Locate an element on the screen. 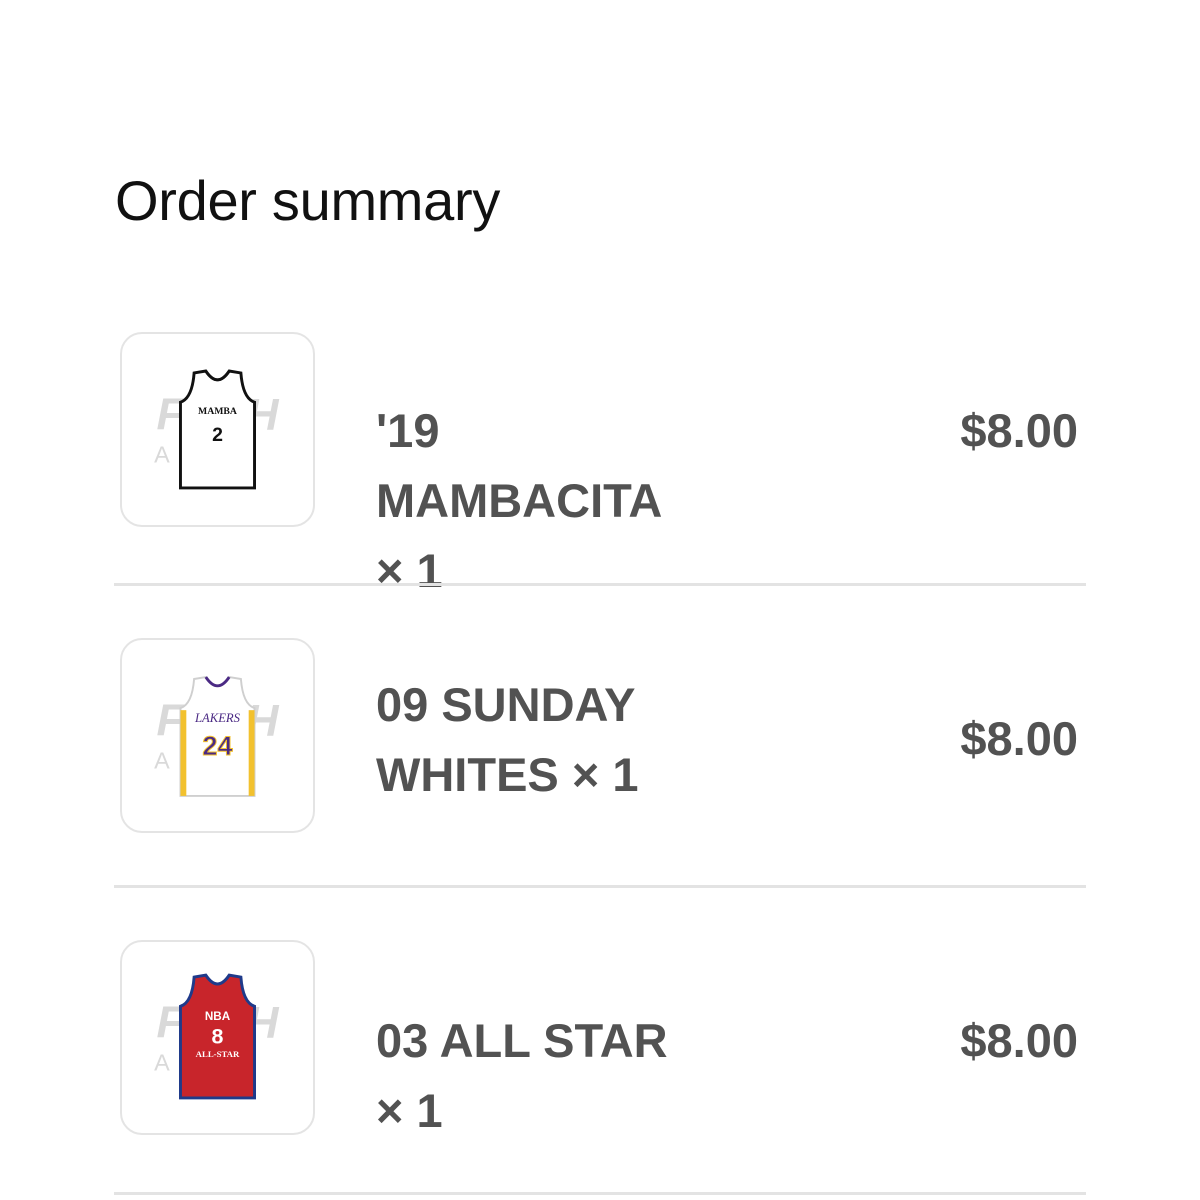 Image resolution: width=1200 pixels, height=1200 pixels. svg-text: 2 is located at coordinates (217, 435).